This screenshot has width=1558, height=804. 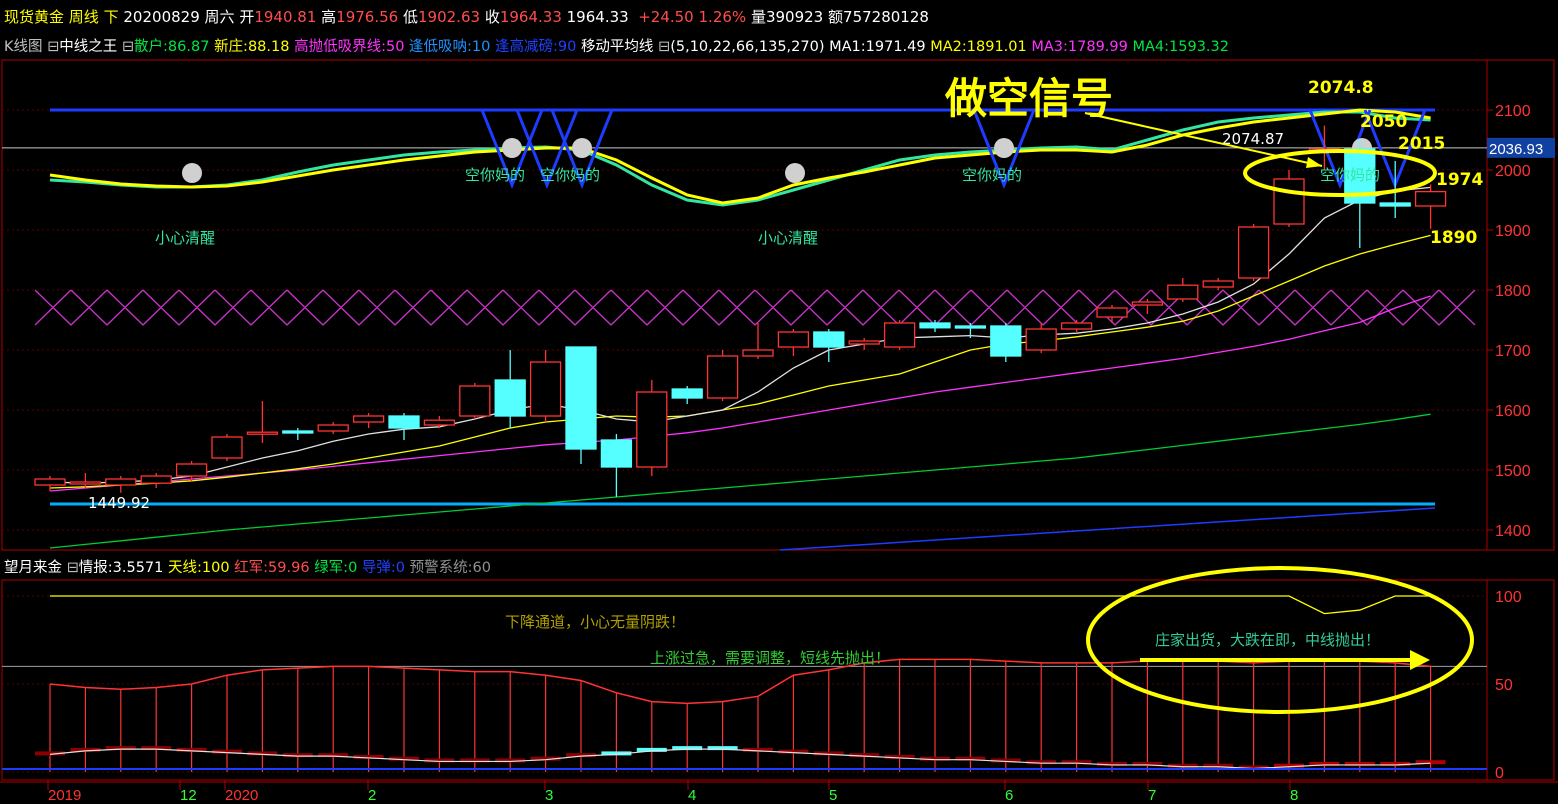 What do you see at coordinates (1453, 238) in the screenshot?
I see `price-annotation: 1890` at bounding box center [1453, 238].